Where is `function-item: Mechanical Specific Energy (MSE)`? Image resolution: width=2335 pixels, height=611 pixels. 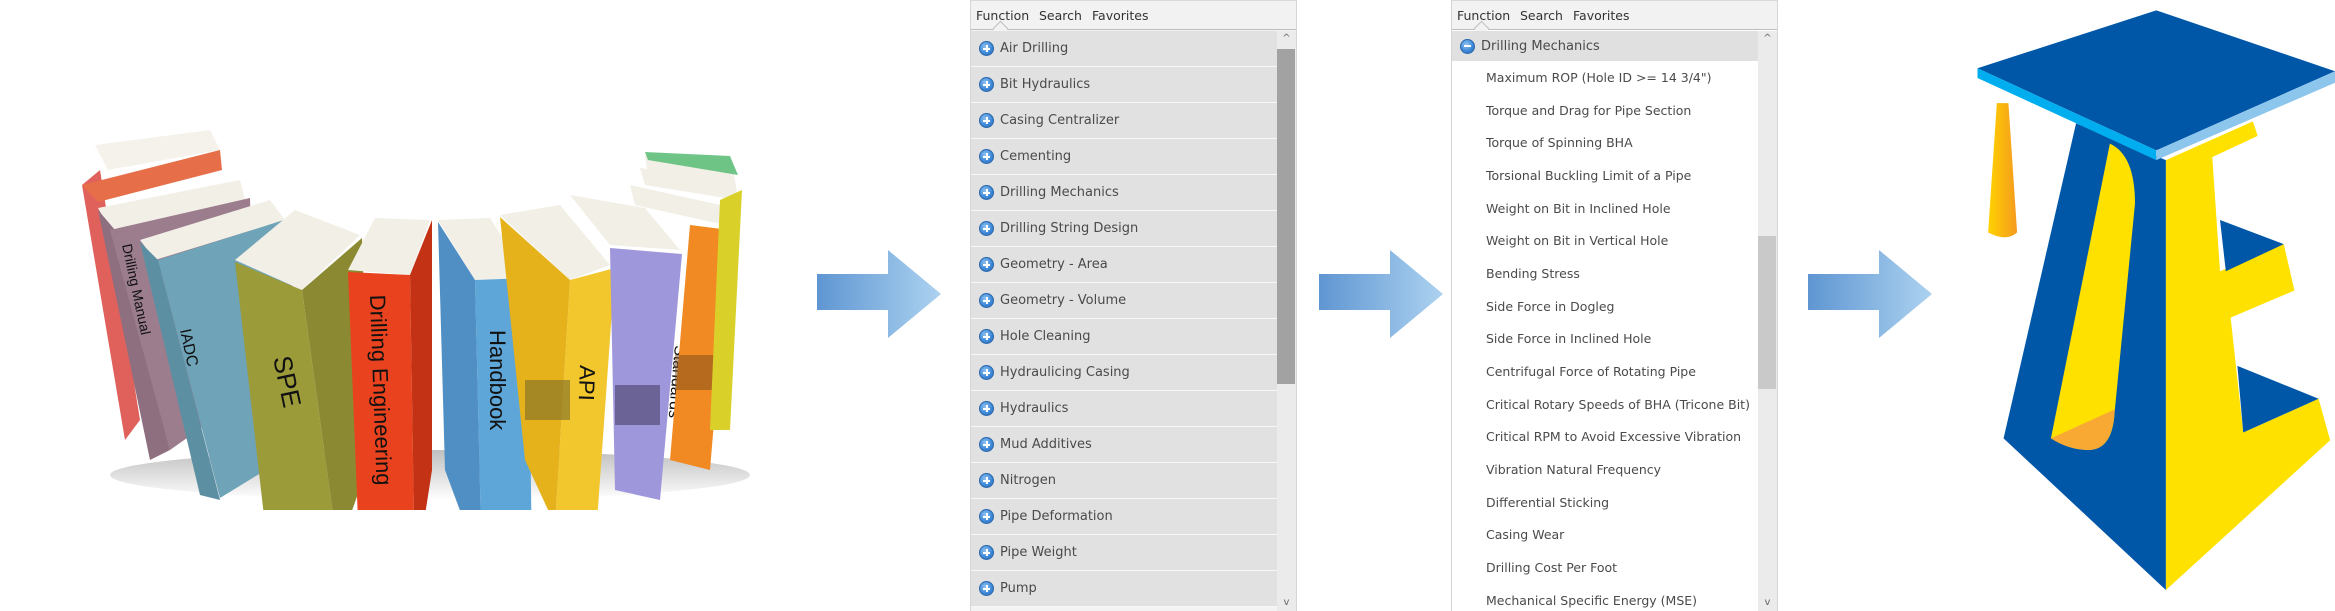
function-item: Mechanical Specific Energy (MSE) is located at coordinates (1605, 597).